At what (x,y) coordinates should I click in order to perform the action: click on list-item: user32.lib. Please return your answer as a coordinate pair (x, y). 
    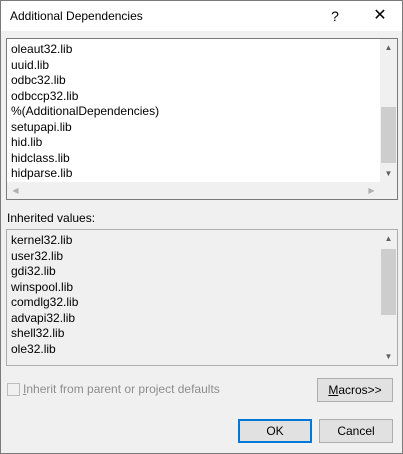
    Looking at the image, I should click on (37, 255).